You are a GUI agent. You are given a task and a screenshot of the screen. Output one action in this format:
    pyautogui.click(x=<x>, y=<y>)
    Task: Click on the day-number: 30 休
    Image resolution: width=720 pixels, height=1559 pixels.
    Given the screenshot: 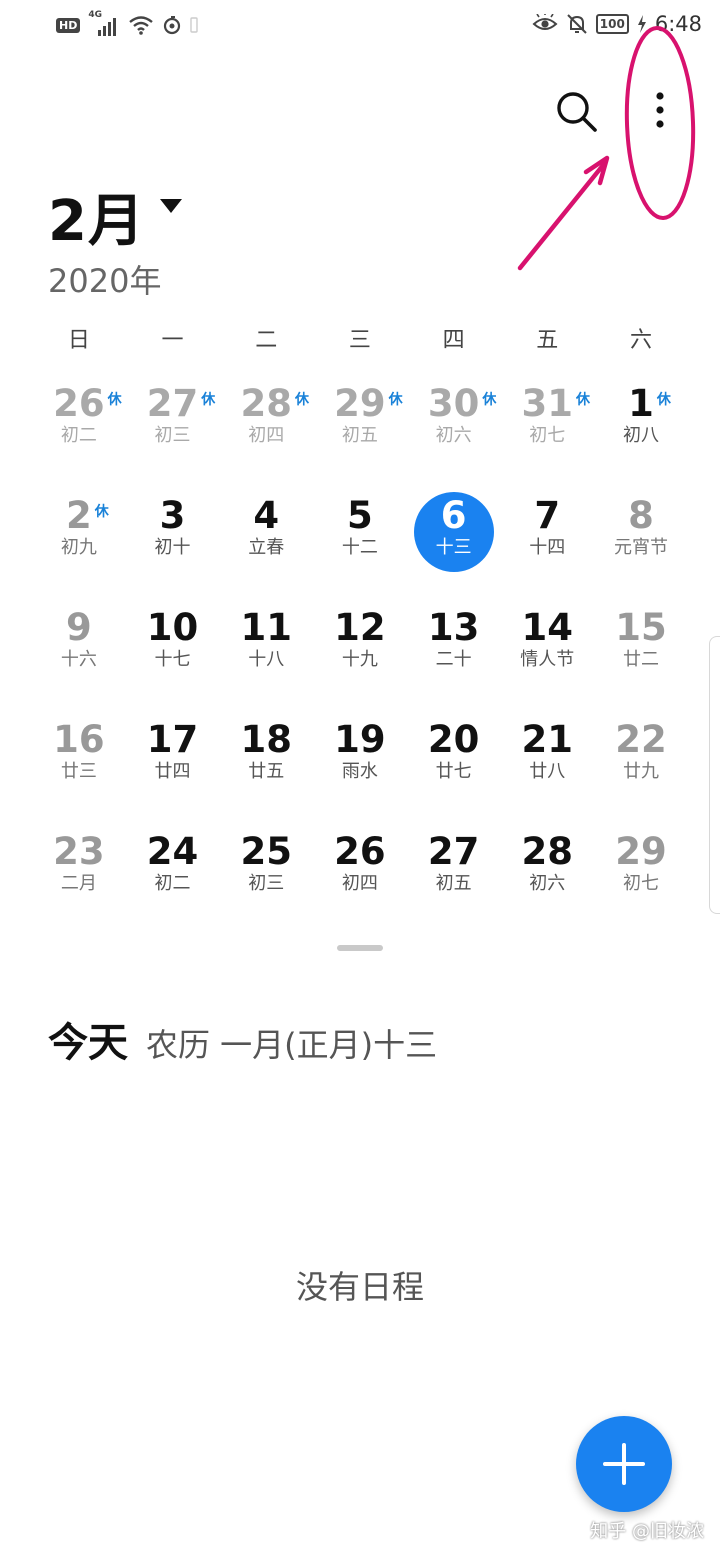 What is the action you would take?
    pyautogui.click(x=462, y=404)
    